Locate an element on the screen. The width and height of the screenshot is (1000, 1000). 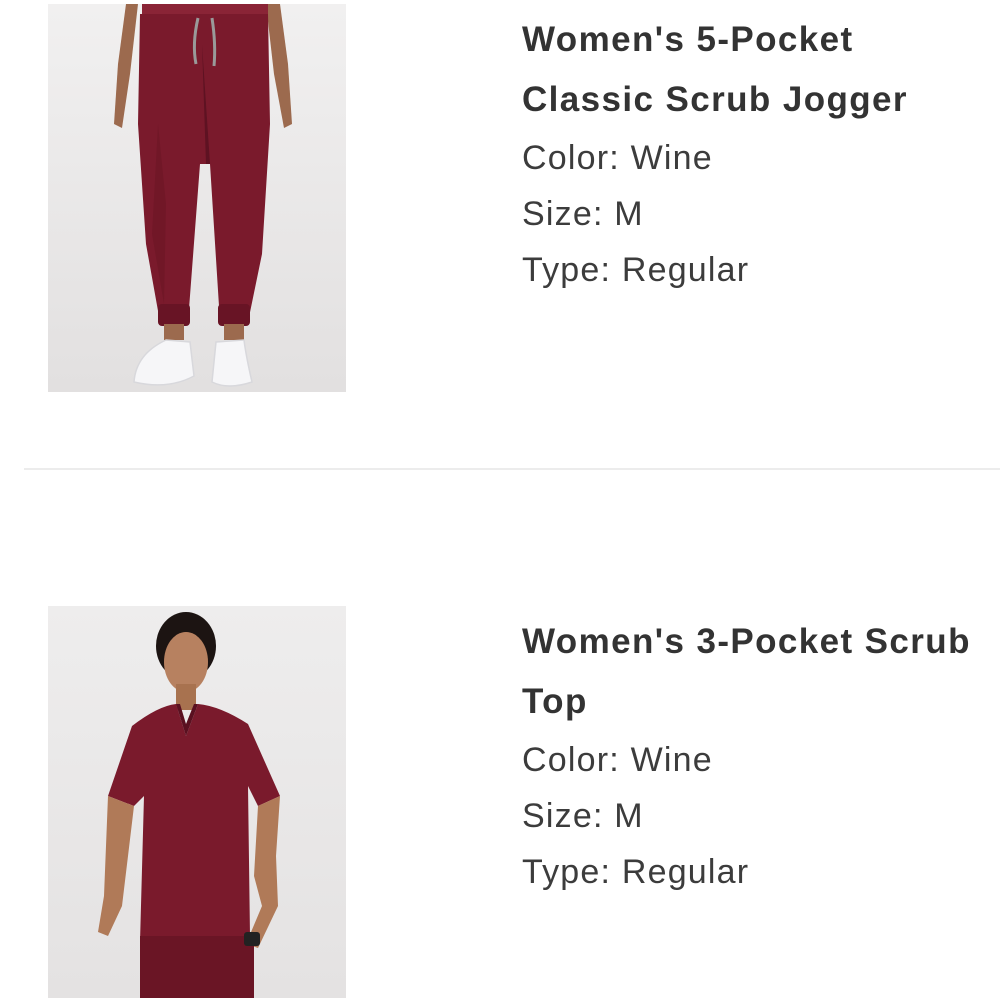
top-photo-illustration is located at coordinates (197, 802).